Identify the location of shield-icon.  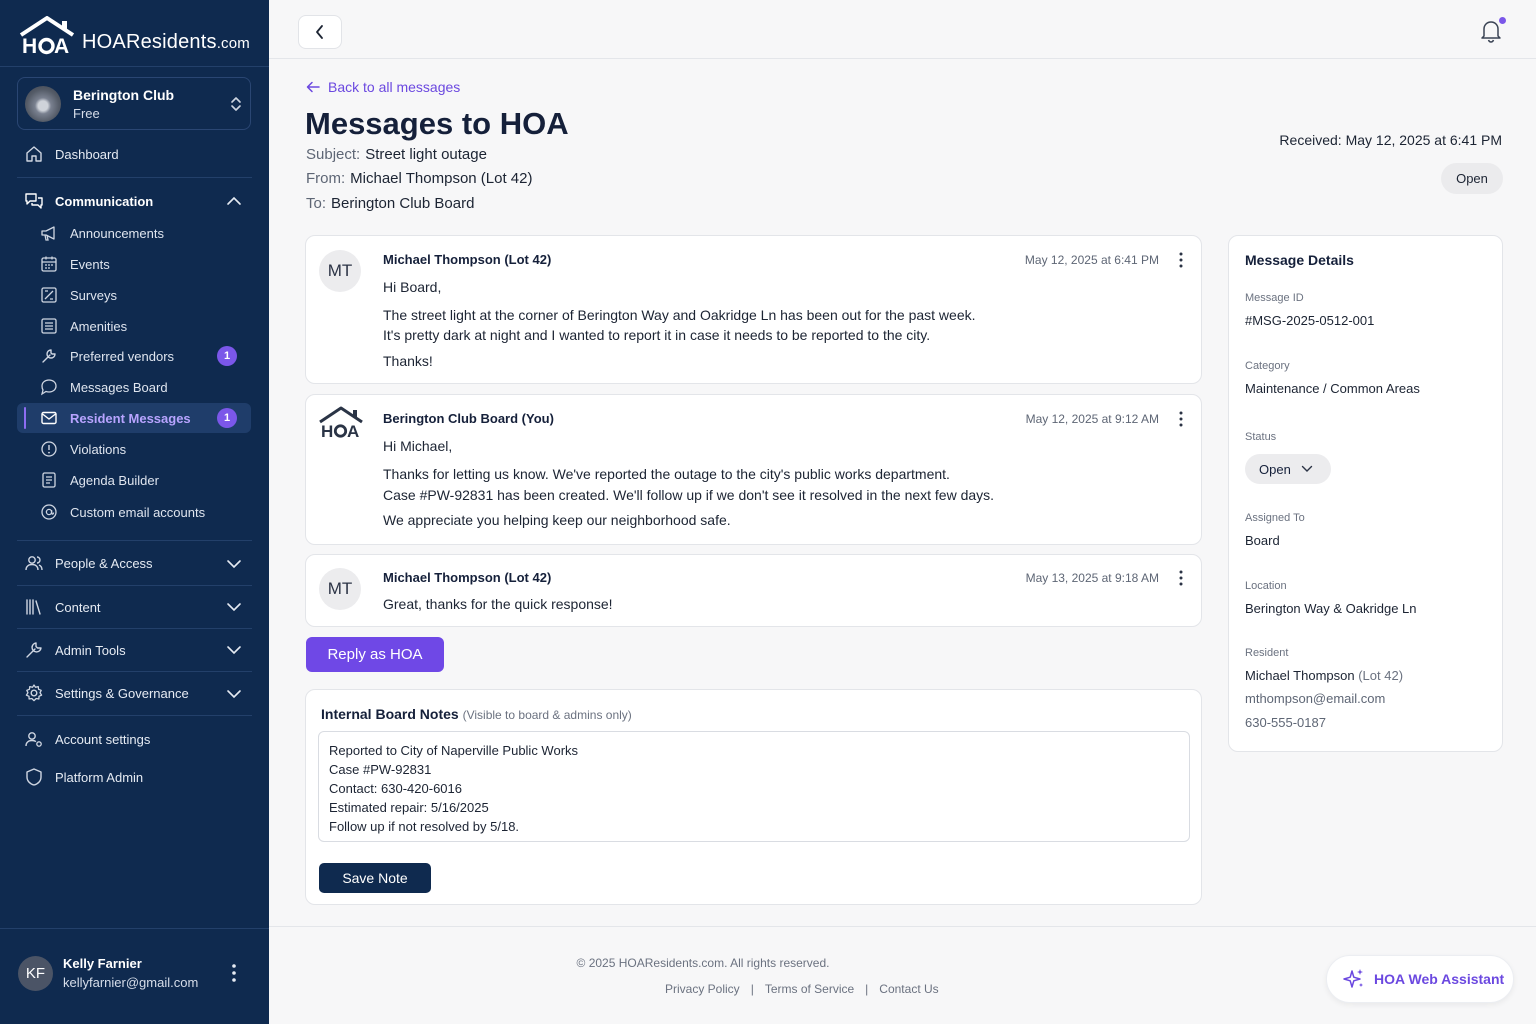
(34, 777).